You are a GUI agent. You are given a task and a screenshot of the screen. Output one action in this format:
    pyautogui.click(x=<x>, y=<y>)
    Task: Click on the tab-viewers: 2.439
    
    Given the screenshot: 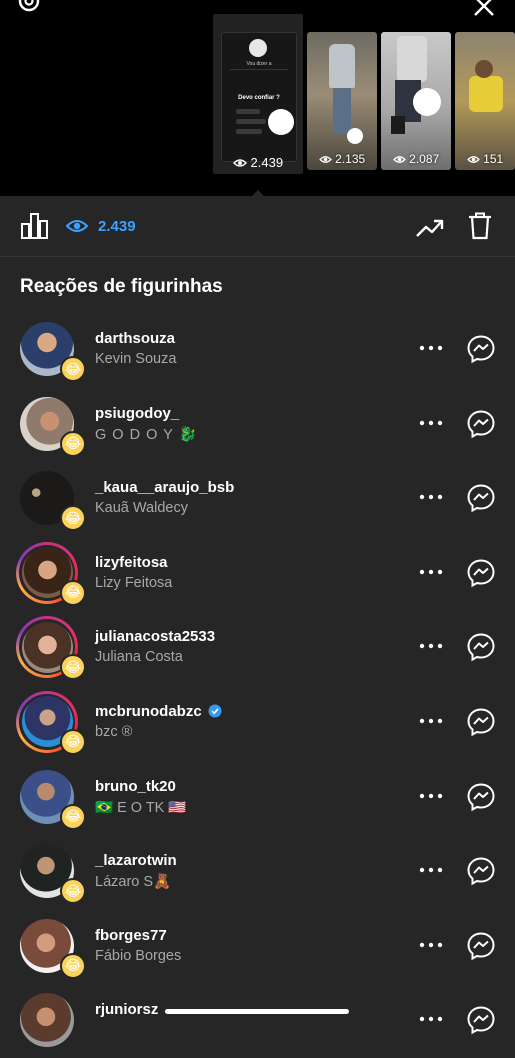 What is the action you would take?
    pyautogui.click(x=101, y=226)
    